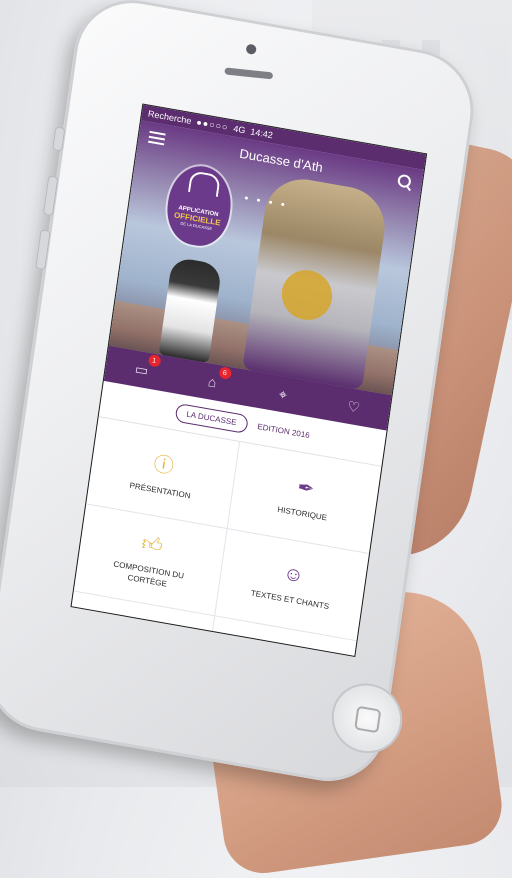 This screenshot has height=878, width=512. Describe the element at coordinates (154, 360) in the screenshot. I see `news-count-badge: 1` at that location.